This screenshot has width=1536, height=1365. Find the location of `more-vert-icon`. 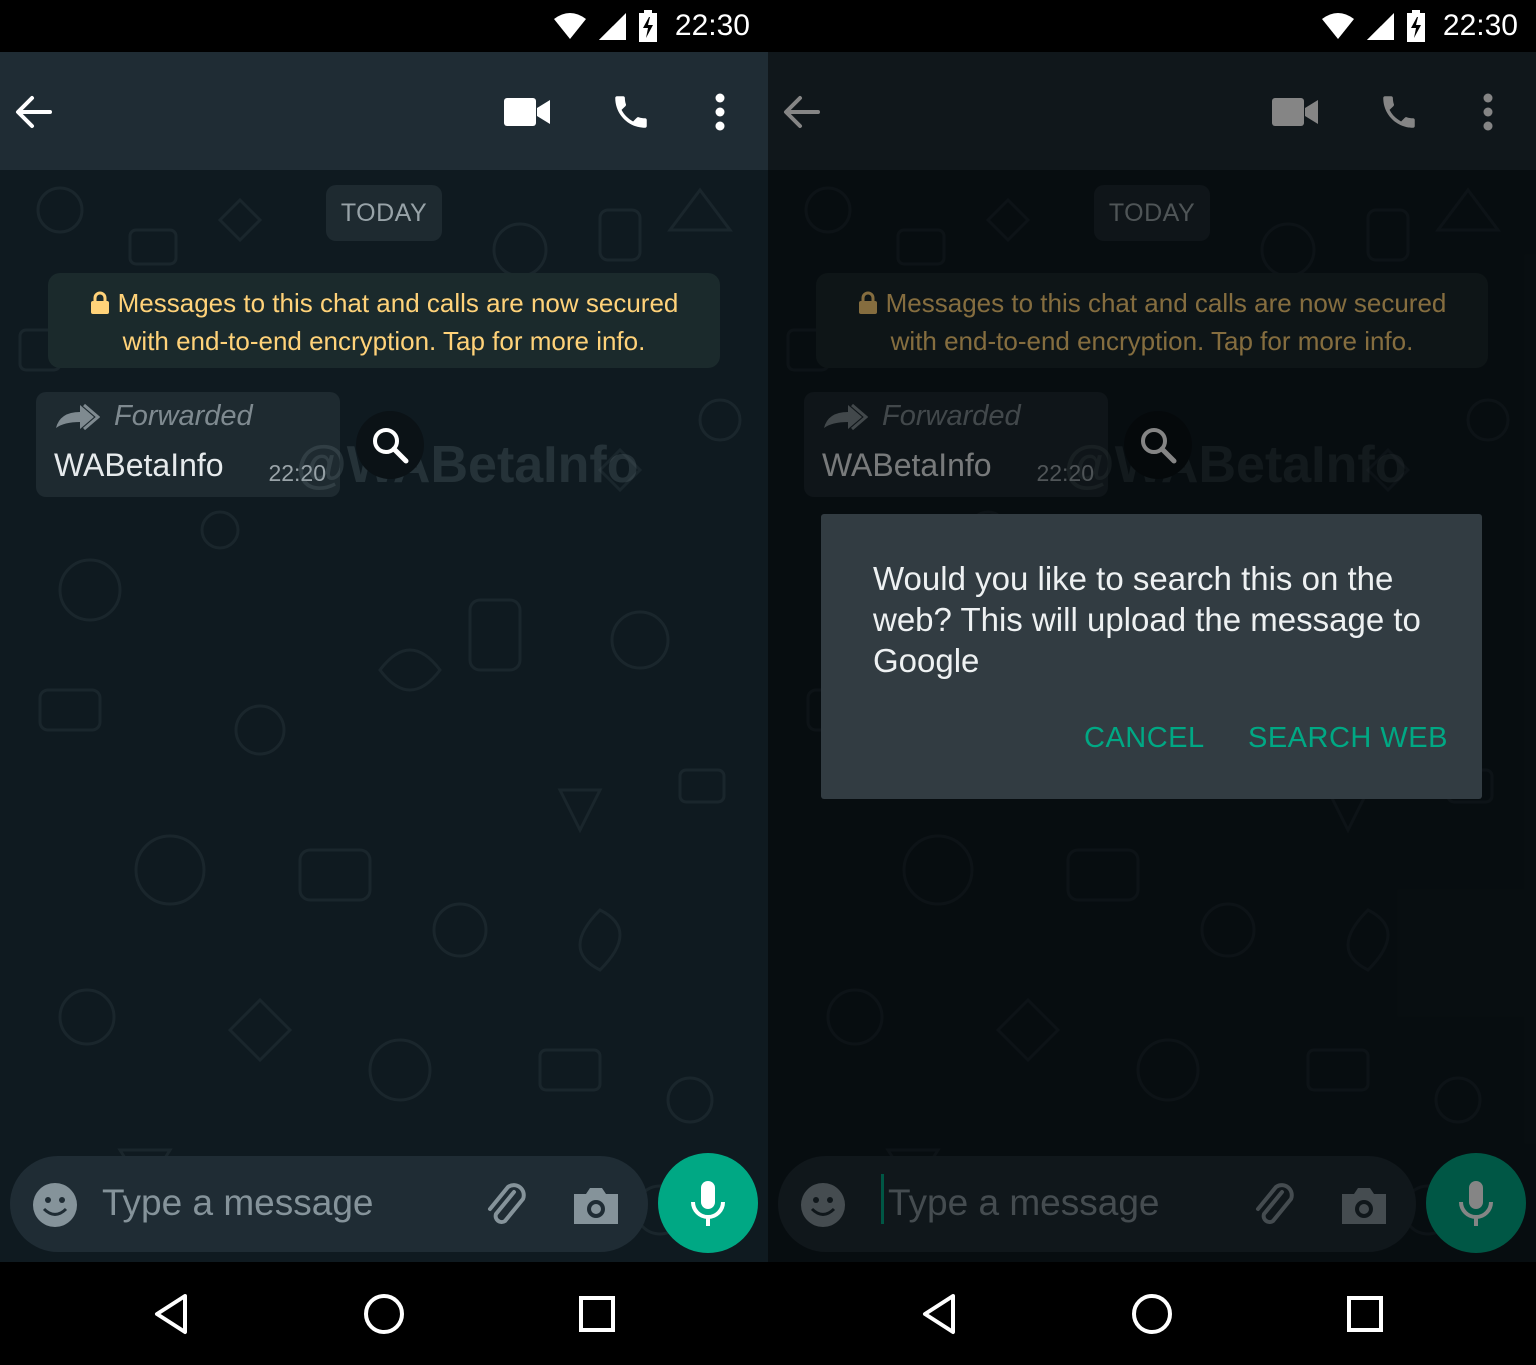

more-vert-icon is located at coordinates (720, 112).